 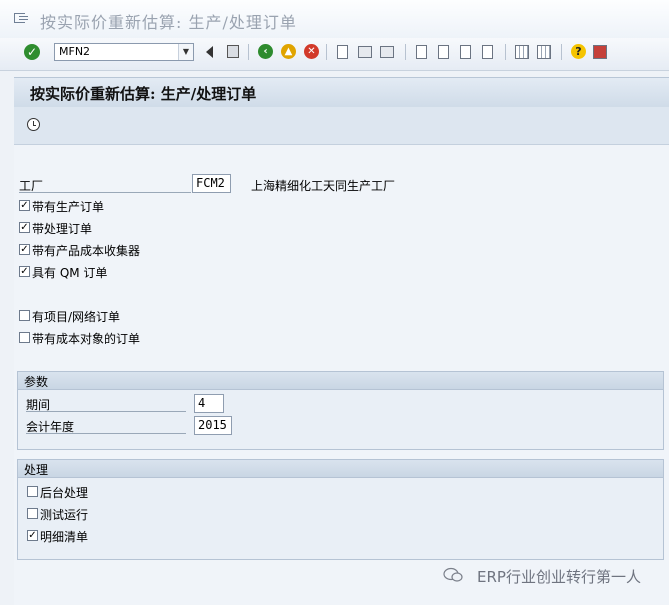 I want to click on plant-input: FCM2, so click(x=211, y=183).